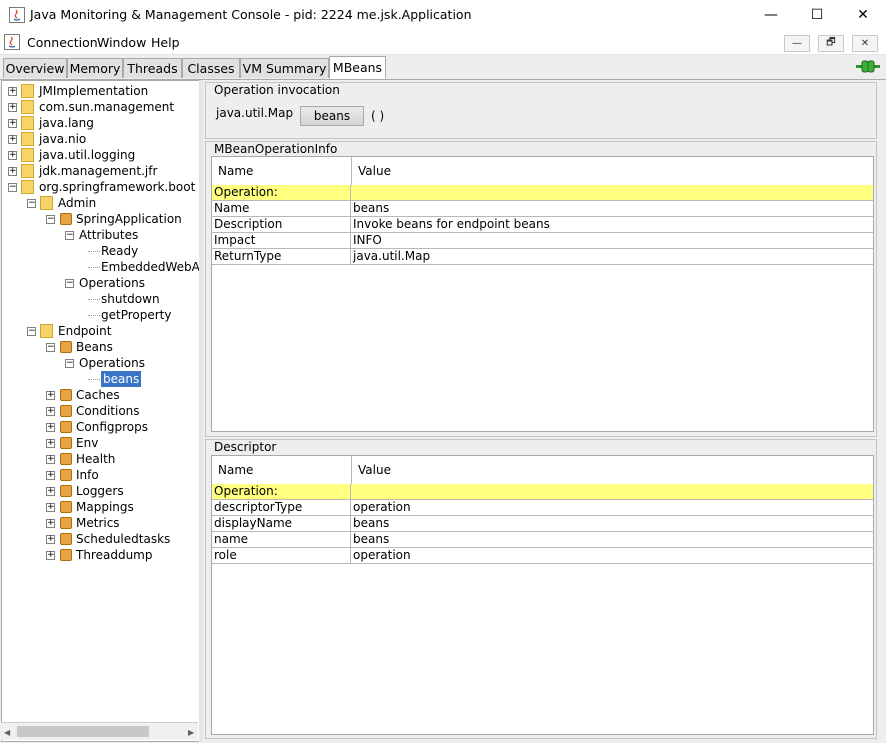 The image size is (886, 743). I want to click on tree-node-label: EmbeddedWebAp, so click(150, 267).